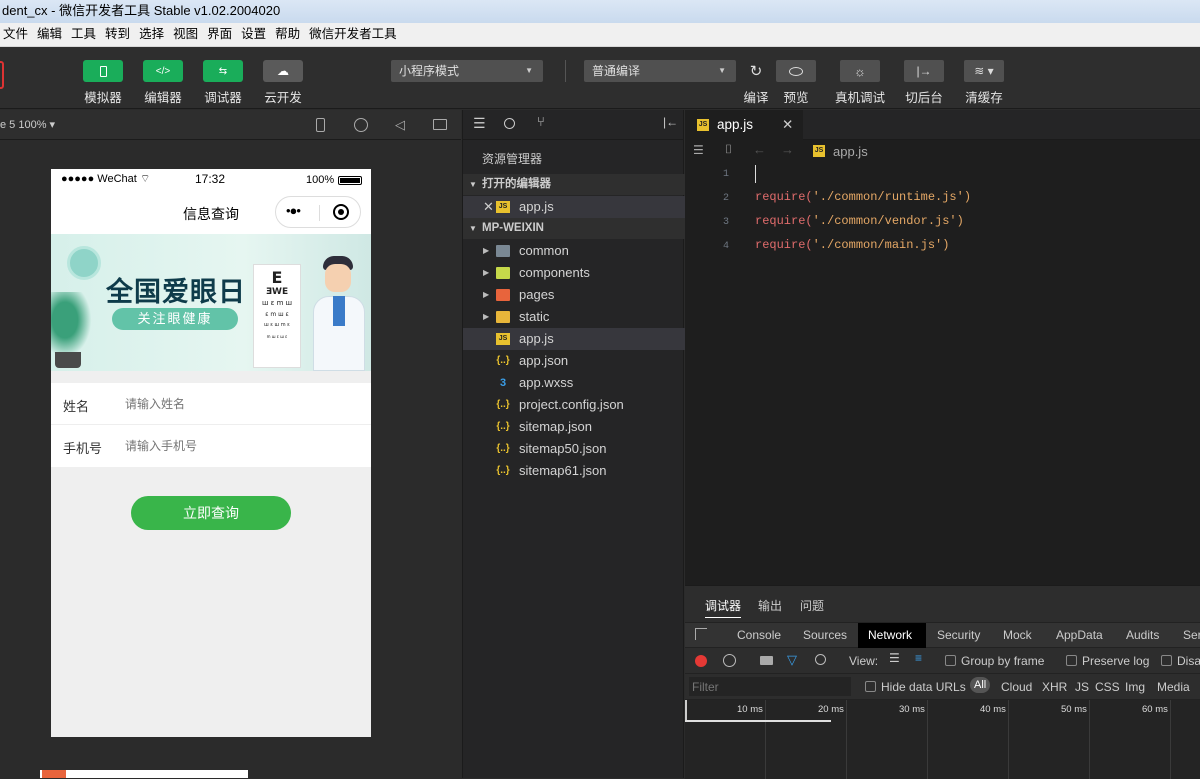 This screenshot has height=779, width=1200. I want to click on file-item: JS app.js, so click(574, 339).